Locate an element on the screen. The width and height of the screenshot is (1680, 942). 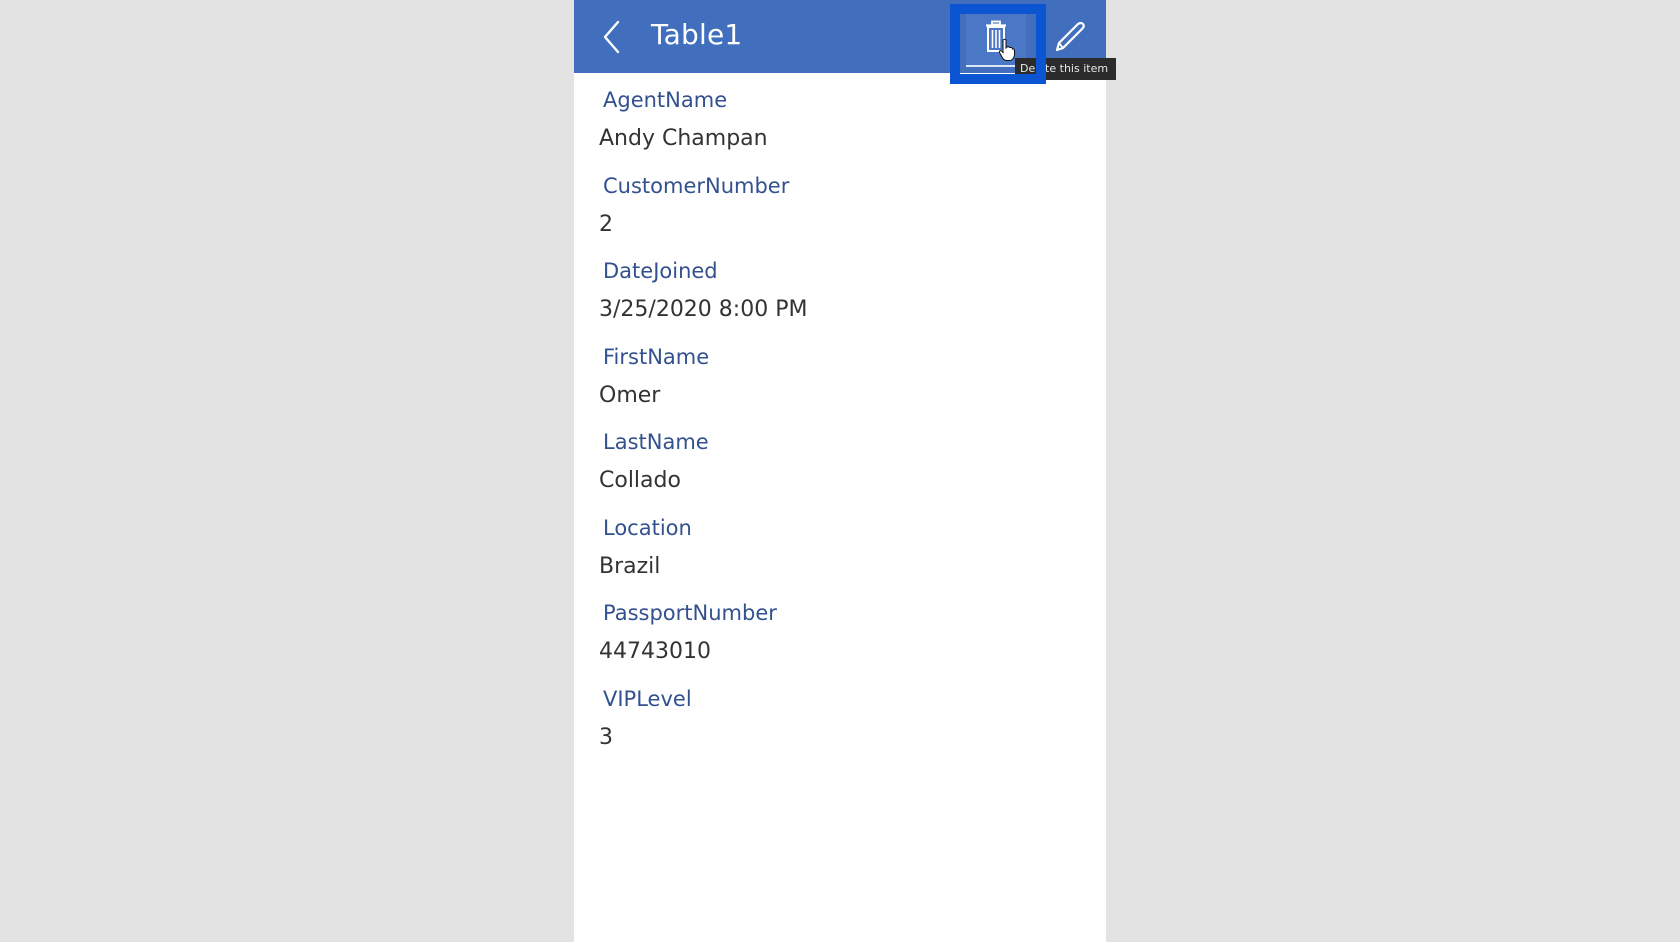
field-date-joined: DateJoined 3/25/2020 8:00 PM is located at coordinates (840, 297).